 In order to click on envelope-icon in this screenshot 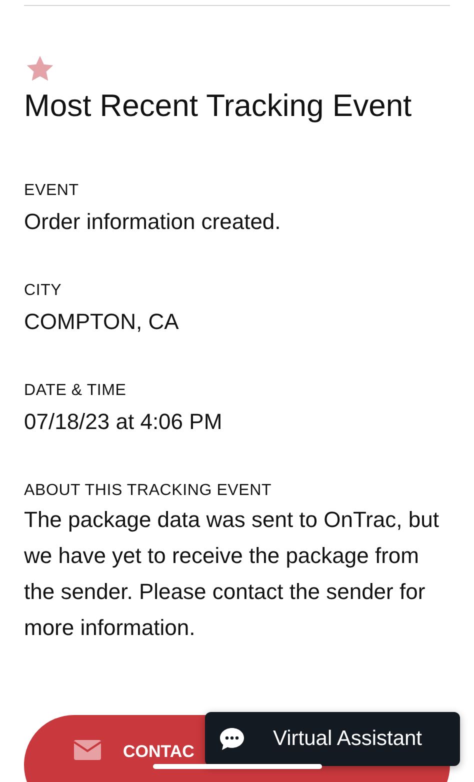, I will do `click(87, 750)`.